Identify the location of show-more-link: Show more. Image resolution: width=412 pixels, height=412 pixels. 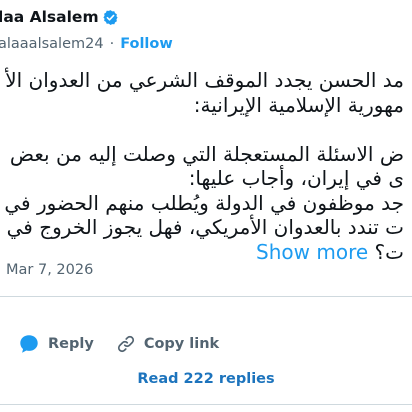
(312, 252).